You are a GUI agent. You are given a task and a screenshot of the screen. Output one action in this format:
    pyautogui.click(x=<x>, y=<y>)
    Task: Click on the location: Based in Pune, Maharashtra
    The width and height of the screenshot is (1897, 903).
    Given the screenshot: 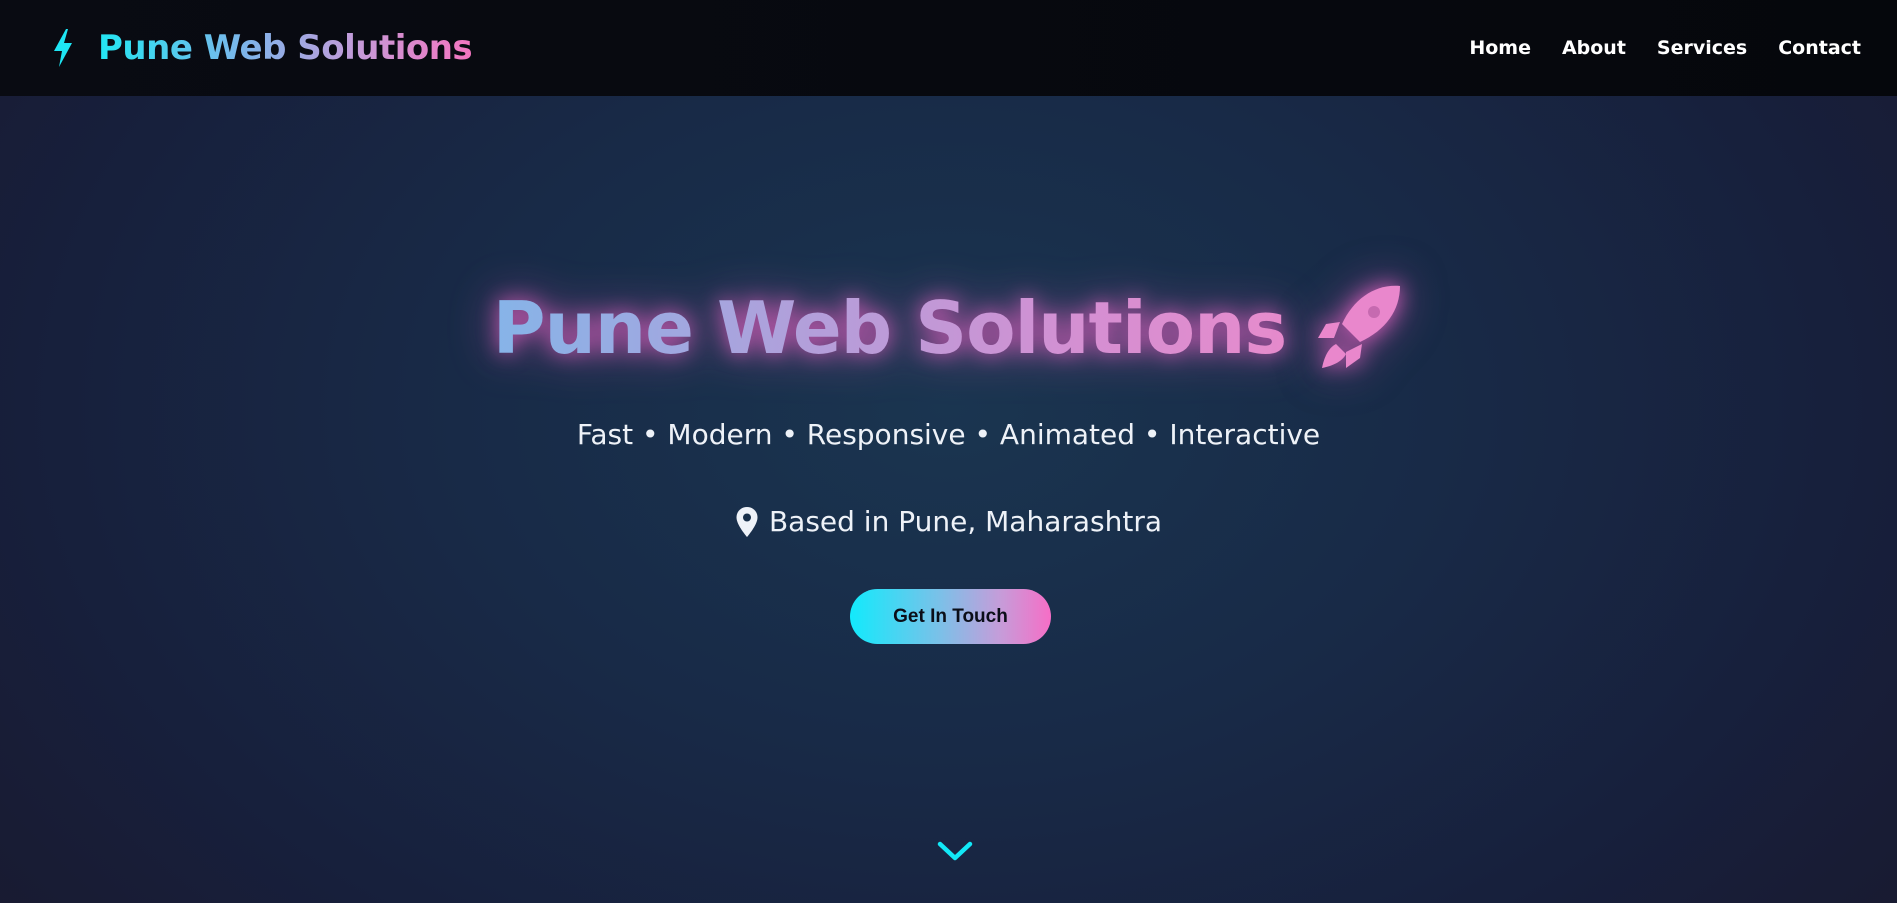 What is the action you would take?
    pyautogui.click(x=948, y=521)
    